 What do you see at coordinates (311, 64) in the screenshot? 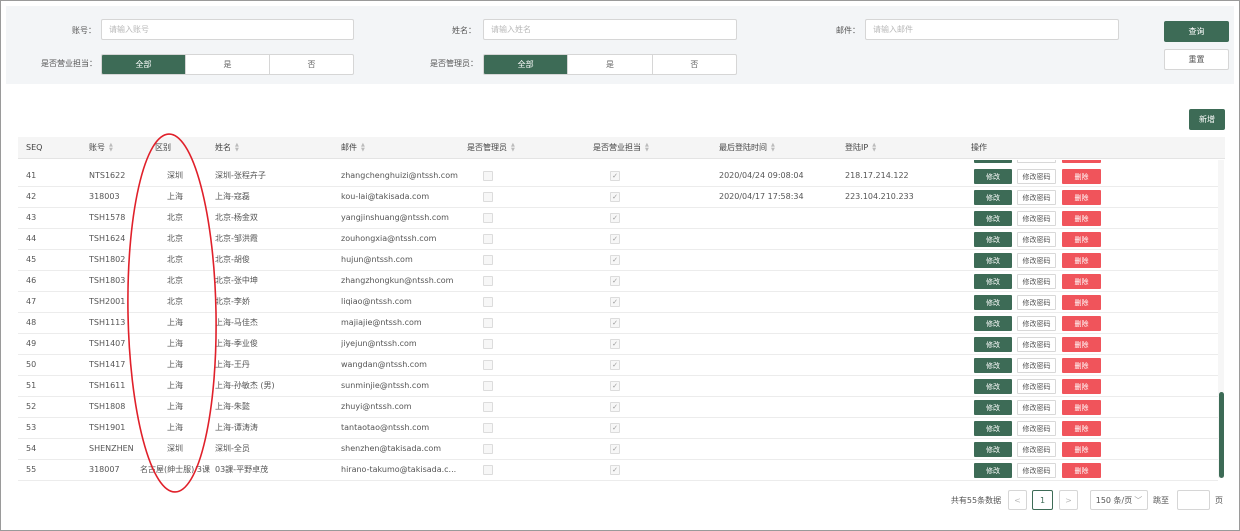
I see `sales-option-no: 否` at bounding box center [311, 64].